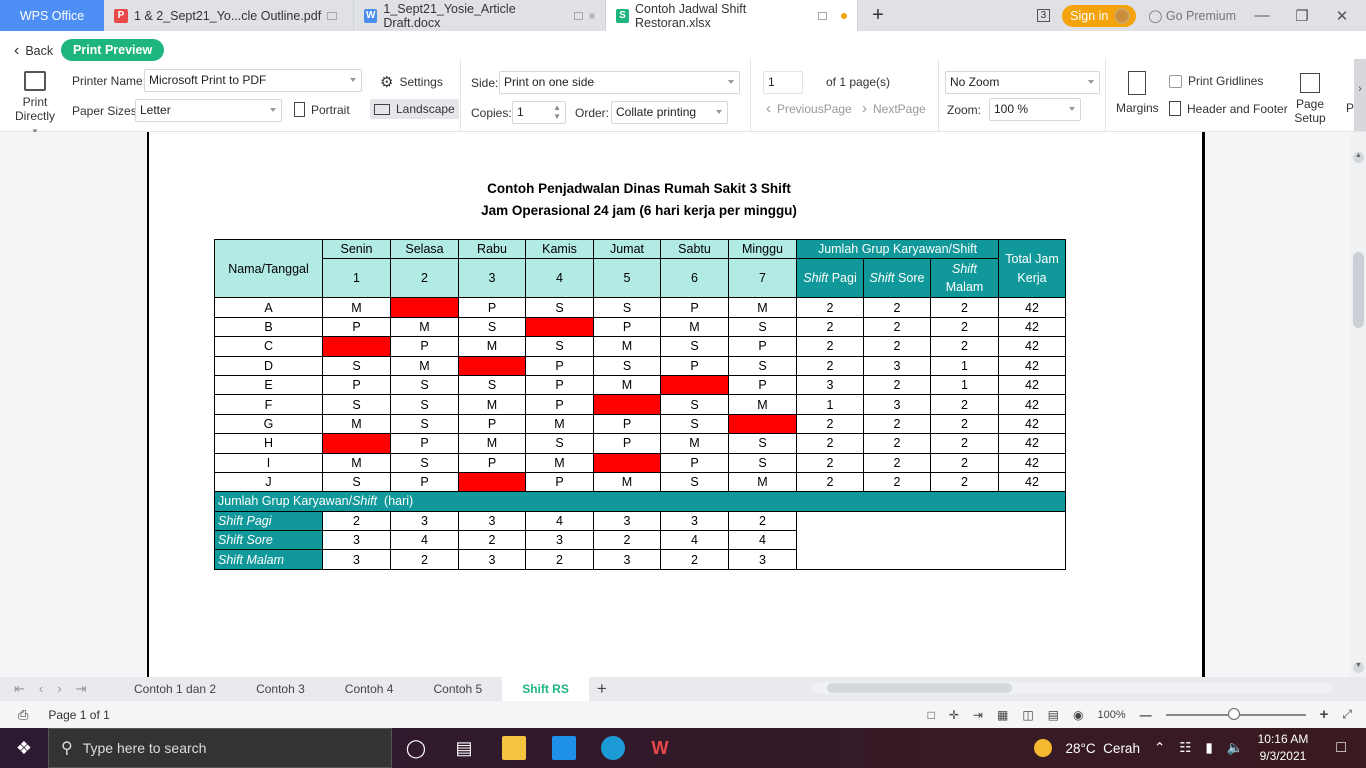 The width and height of the screenshot is (1366, 768). What do you see at coordinates (35, 104) in the screenshot?
I see `print-directly-button: Print Directly ▼` at bounding box center [35, 104].